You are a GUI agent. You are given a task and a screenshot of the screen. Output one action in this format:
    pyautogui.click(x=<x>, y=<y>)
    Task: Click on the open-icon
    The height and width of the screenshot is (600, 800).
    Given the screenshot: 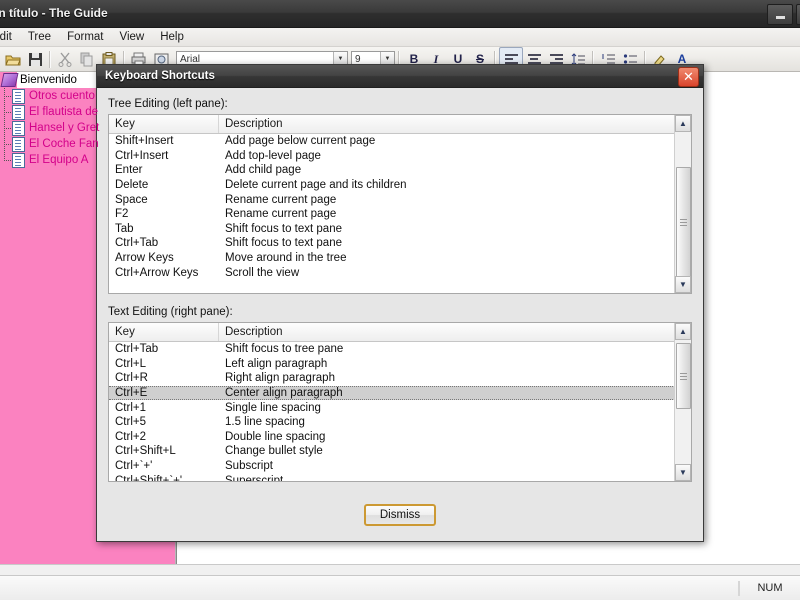 What is the action you would take?
    pyautogui.click(x=13, y=59)
    